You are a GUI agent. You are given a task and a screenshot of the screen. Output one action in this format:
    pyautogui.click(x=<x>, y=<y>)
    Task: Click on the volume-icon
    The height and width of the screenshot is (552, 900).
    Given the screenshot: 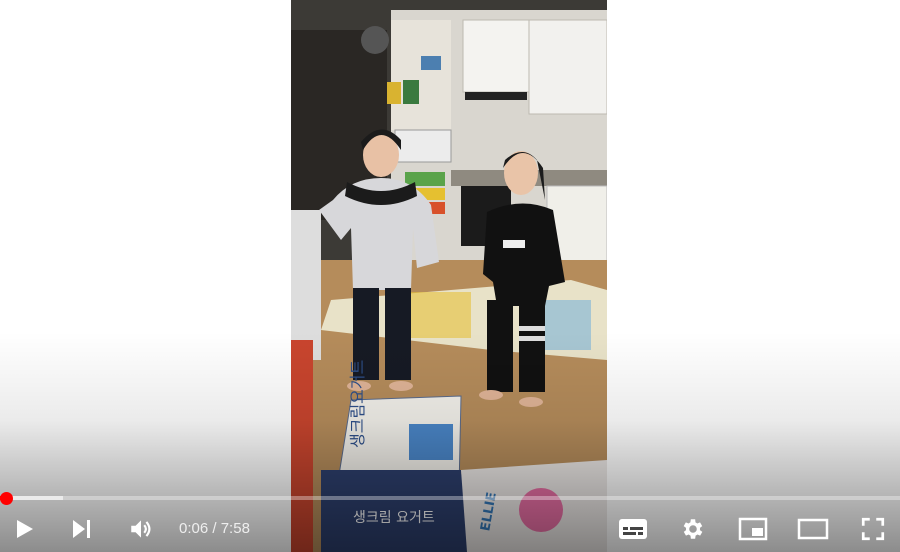 What is the action you would take?
    pyautogui.click(x=141, y=529)
    